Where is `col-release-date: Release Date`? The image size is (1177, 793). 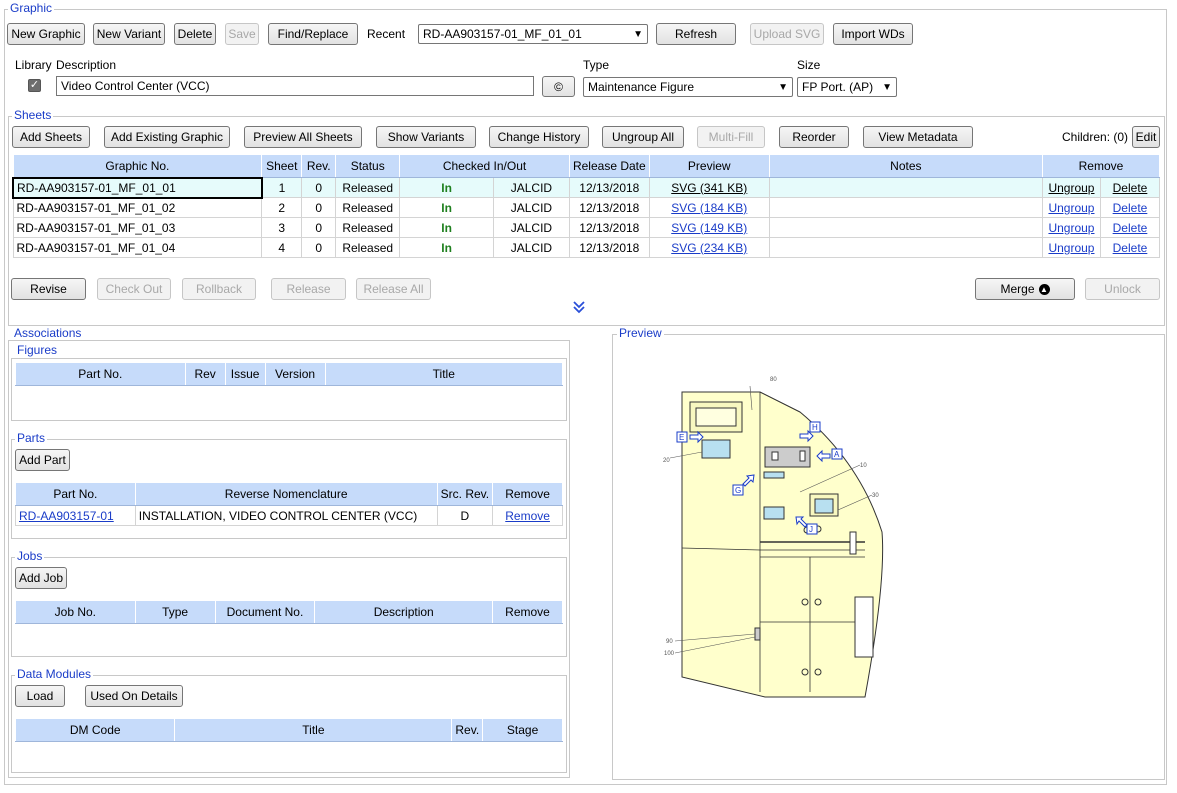
col-release-date: Release Date is located at coordinates (609, 166).